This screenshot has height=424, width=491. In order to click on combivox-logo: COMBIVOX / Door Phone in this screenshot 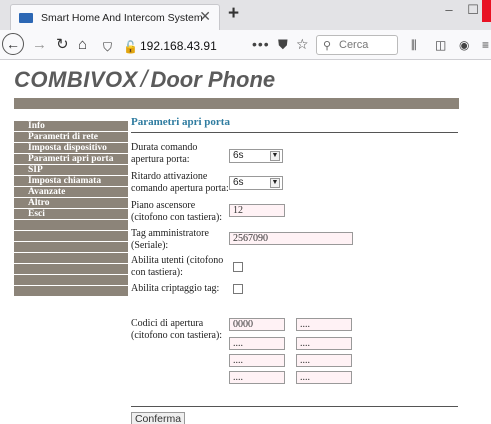, I will do `click(144, 80)`.